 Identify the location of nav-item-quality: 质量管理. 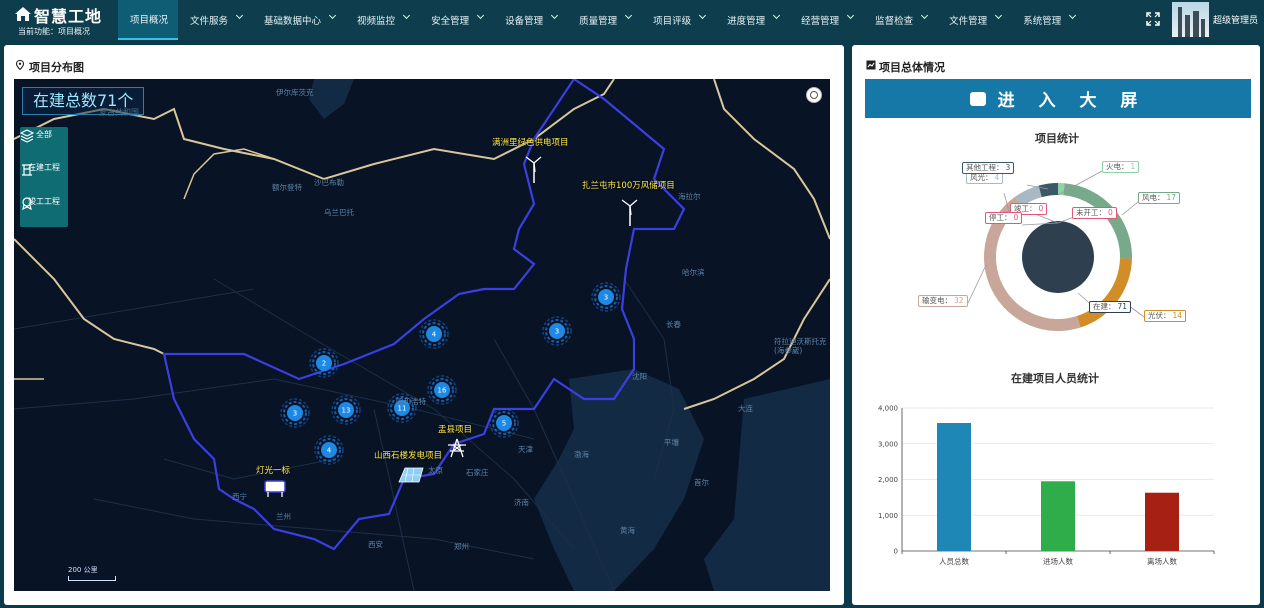
(604, 20).